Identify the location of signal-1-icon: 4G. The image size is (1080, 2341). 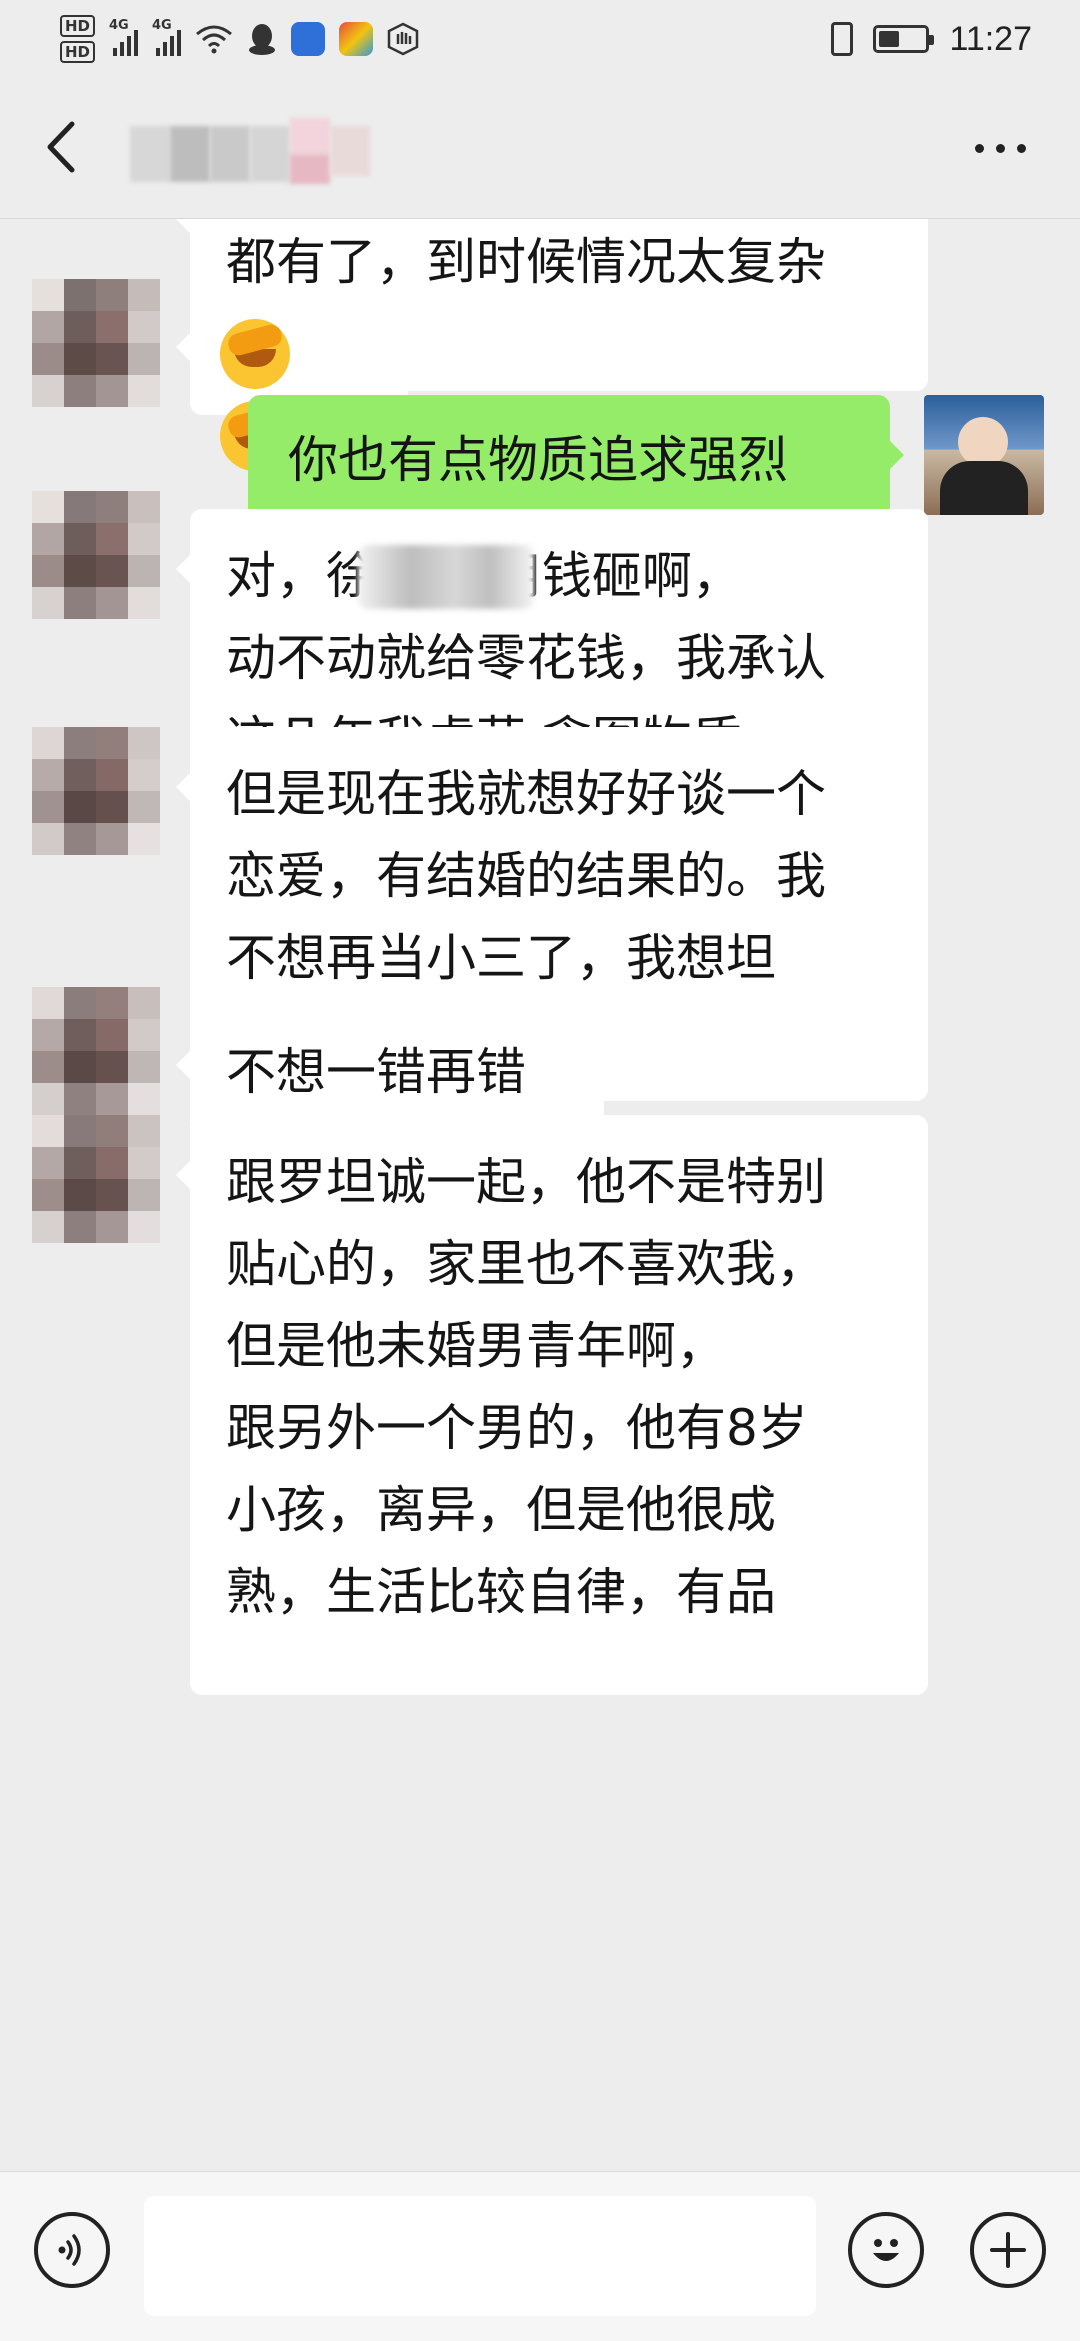
(124, 37).